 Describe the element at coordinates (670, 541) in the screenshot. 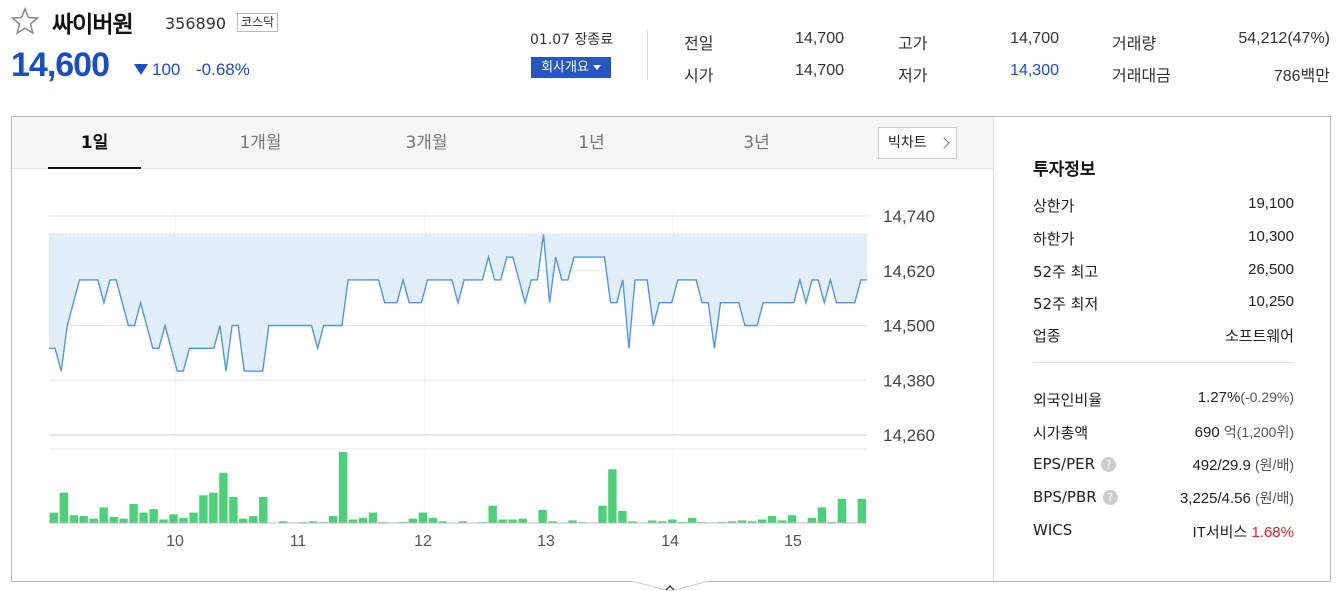

I see `x-tick-label: 14` at that location.